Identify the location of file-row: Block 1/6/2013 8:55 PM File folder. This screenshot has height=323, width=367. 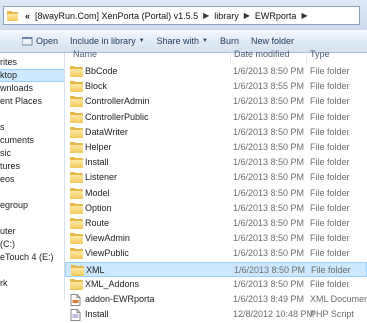
(216, 86).